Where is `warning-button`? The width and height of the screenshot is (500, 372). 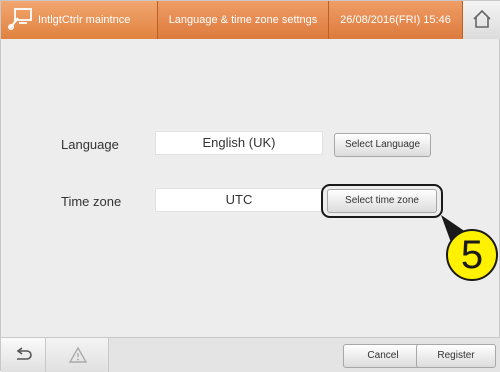
warning-button is located at coordinates (77, 355).